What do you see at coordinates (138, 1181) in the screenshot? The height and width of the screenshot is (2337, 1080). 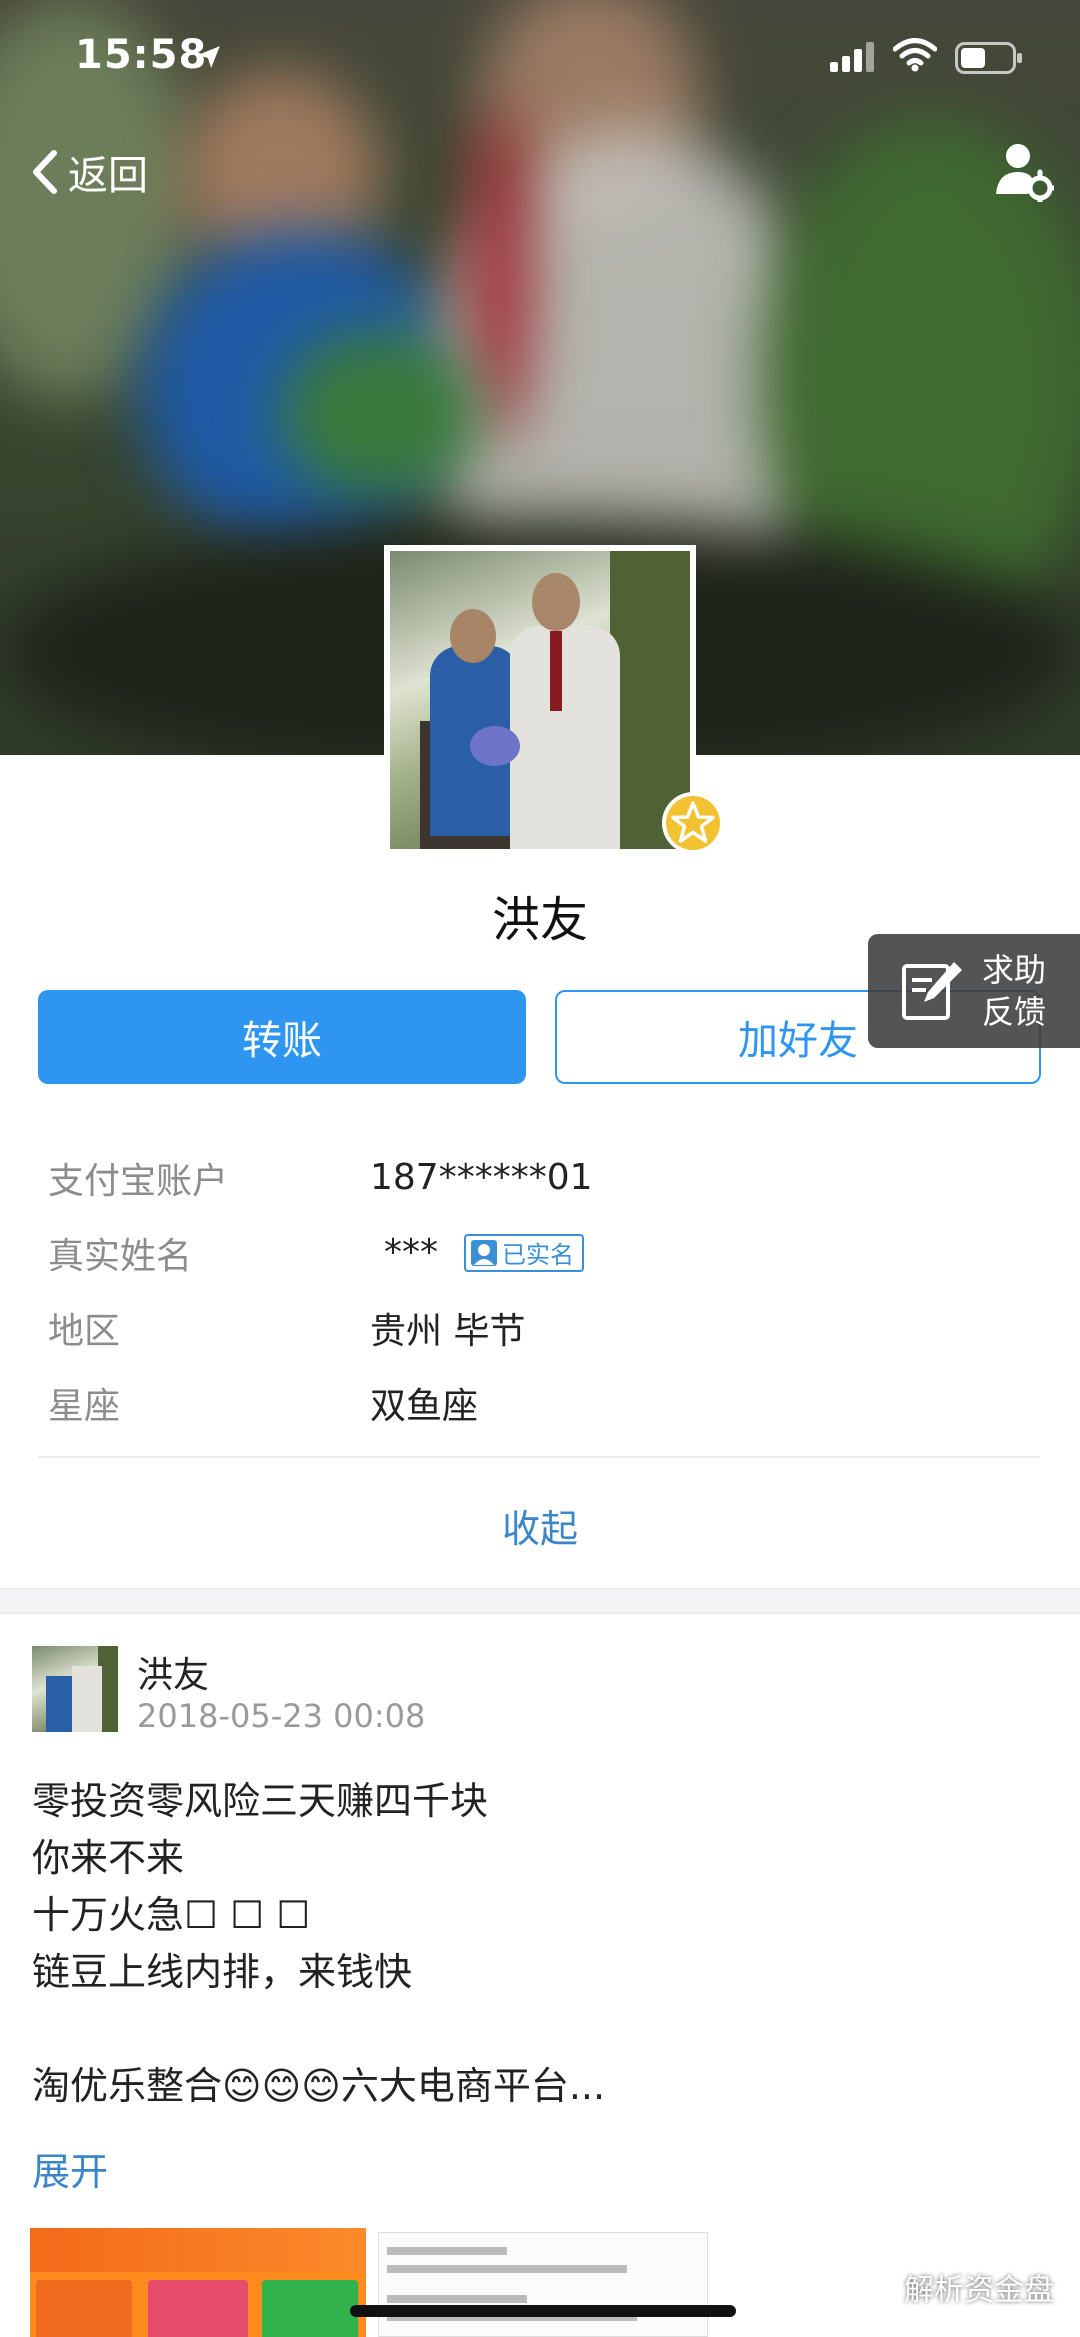 I see `info-key: 支付宝账户` at bounding box center [138, 1181].